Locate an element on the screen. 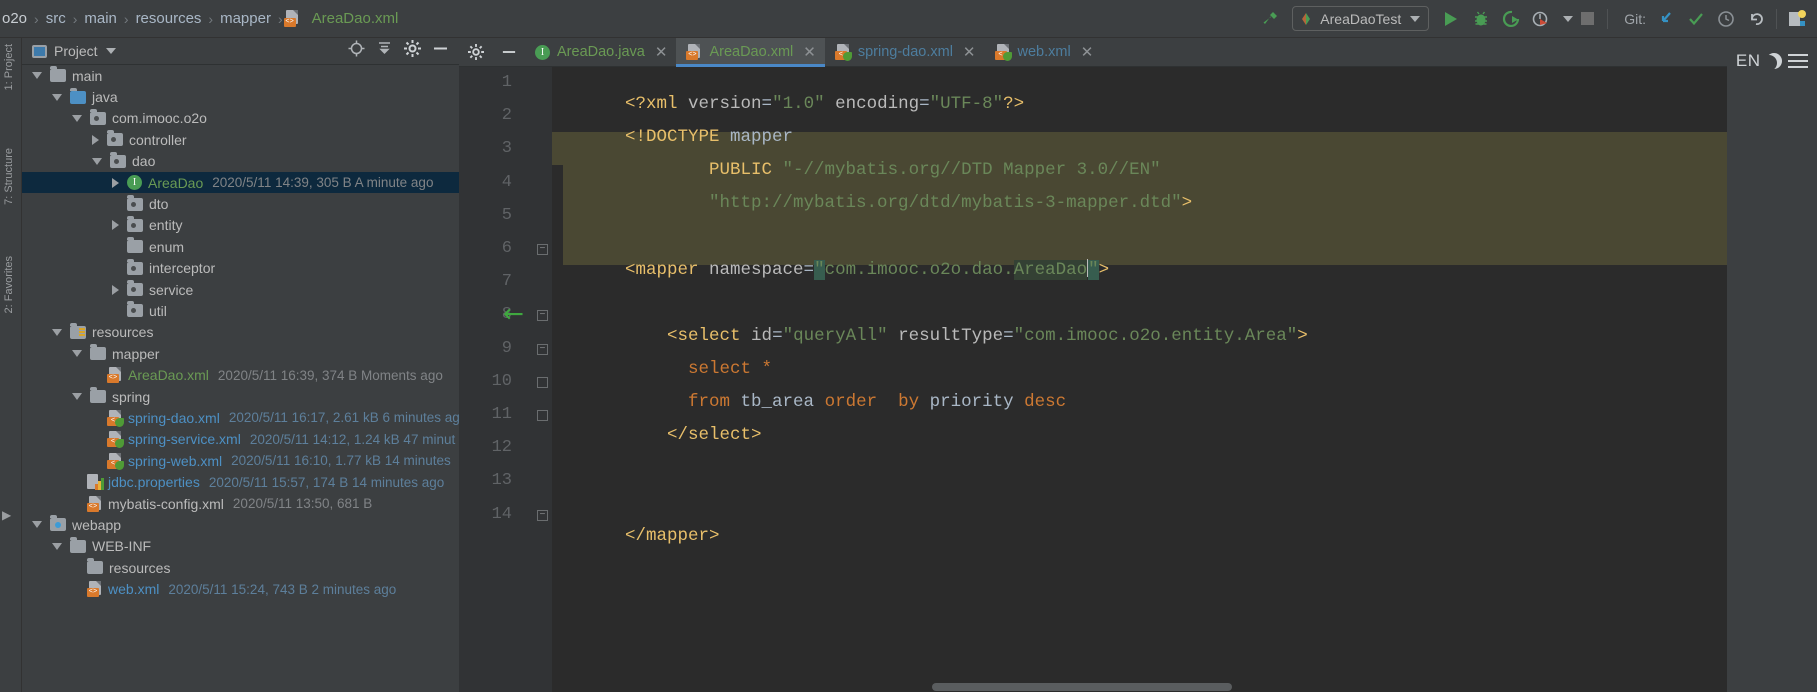 The height and width of the screenshot is (692, 1817). search-everywhere-icon is located at coordinates (1797, 19).